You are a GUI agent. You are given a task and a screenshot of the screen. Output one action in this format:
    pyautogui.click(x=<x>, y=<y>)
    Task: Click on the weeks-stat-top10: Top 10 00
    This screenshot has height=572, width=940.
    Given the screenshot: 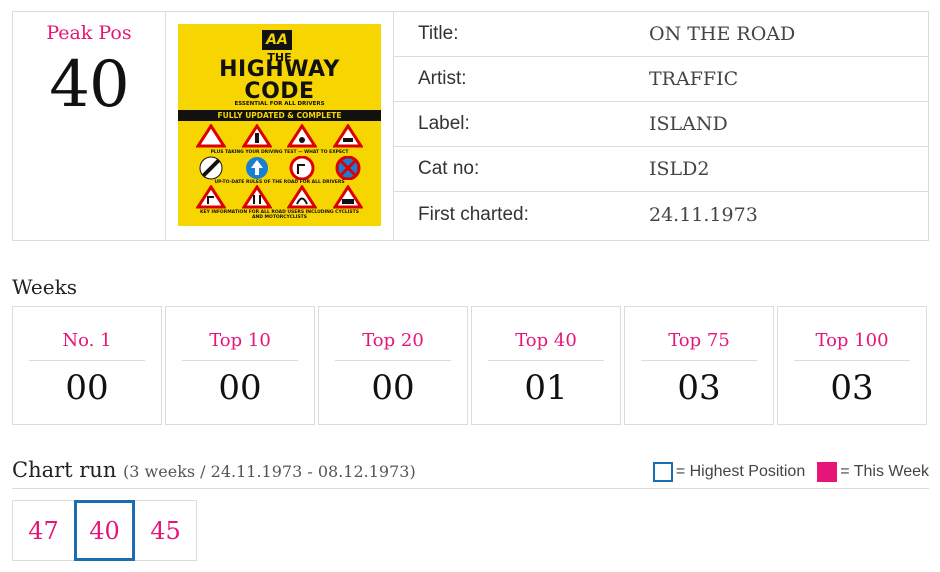 What is the action you would take?
    pyautogui.click(x=240, y=365)
    